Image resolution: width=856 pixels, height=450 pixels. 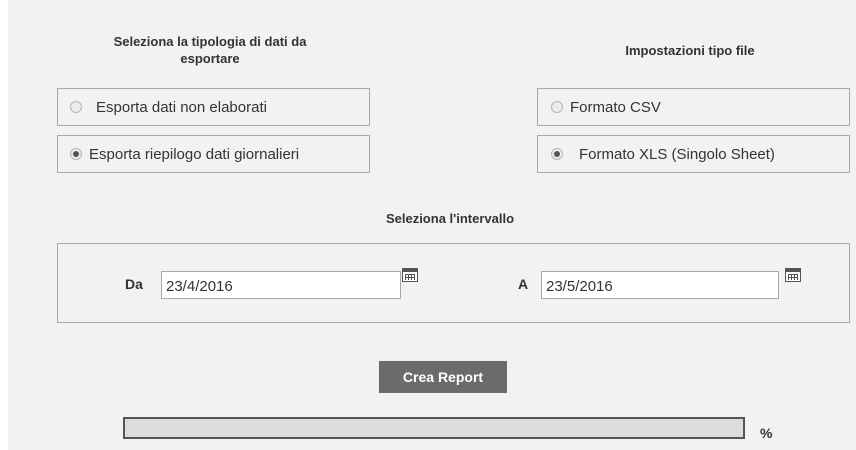 I want to click on from-date-label: Da, so click(x=134, y=284).